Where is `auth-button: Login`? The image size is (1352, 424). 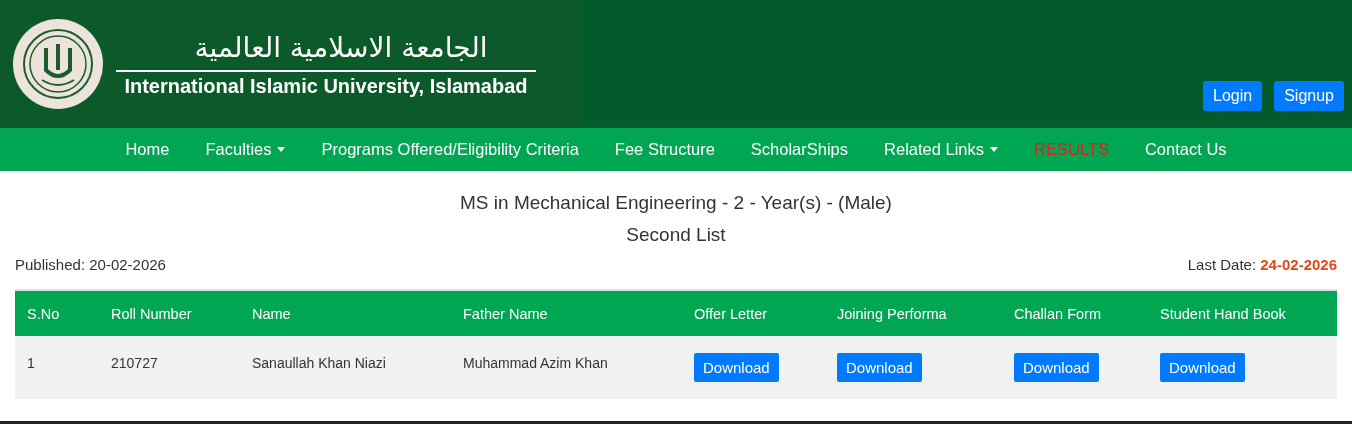
auth-button: Login is located at coordinates (1233, 96).